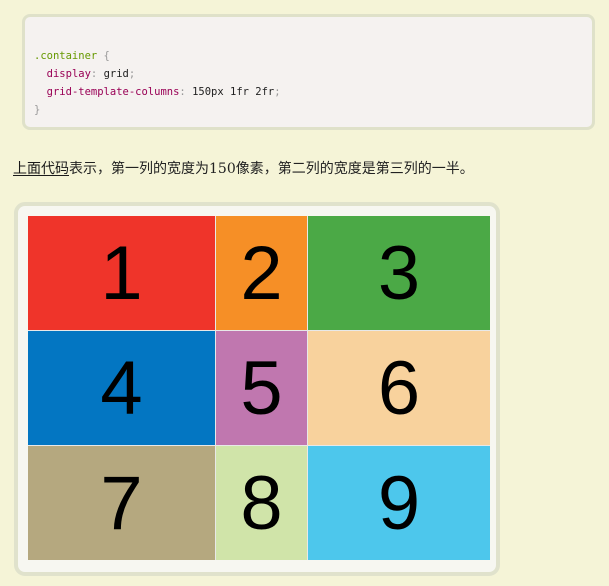 Image resolution: width=609 pixels, height=586 pixels. What do you see at coordinates (261, 503) in the screenshot?
I see `grid-item-8: 8` at bounding box center [261, 503].